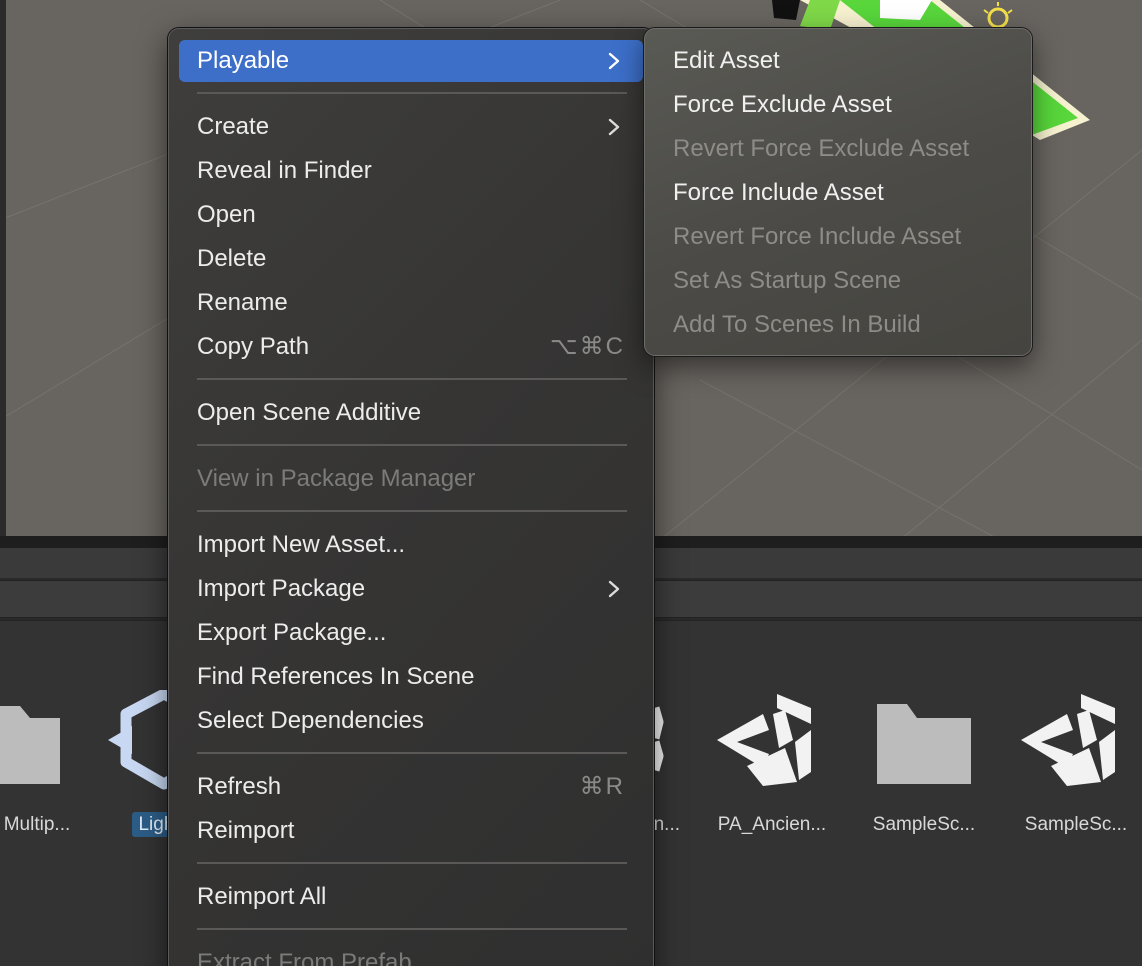 The width and height of the screenshot is (1142, 966). I want to click on menu-item-open-scene-additive: Open Scene Additive, so click(411, 413).